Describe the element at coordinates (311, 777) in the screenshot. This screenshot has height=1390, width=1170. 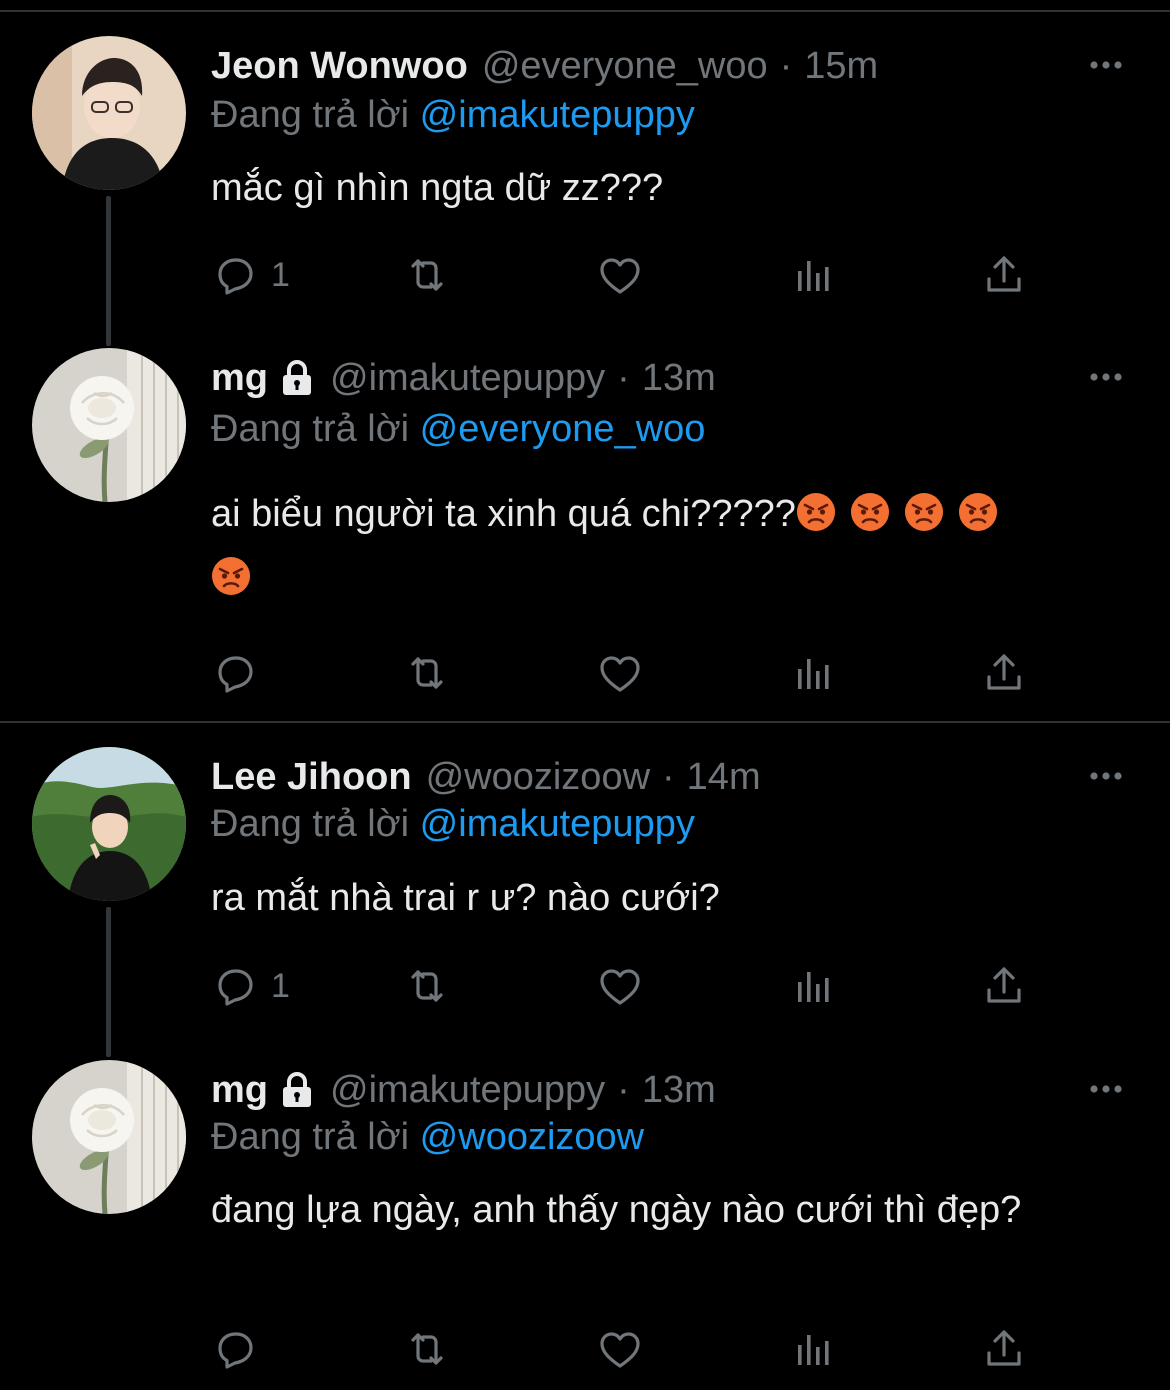
I see `display-name: Lee Jihoon` at that location.